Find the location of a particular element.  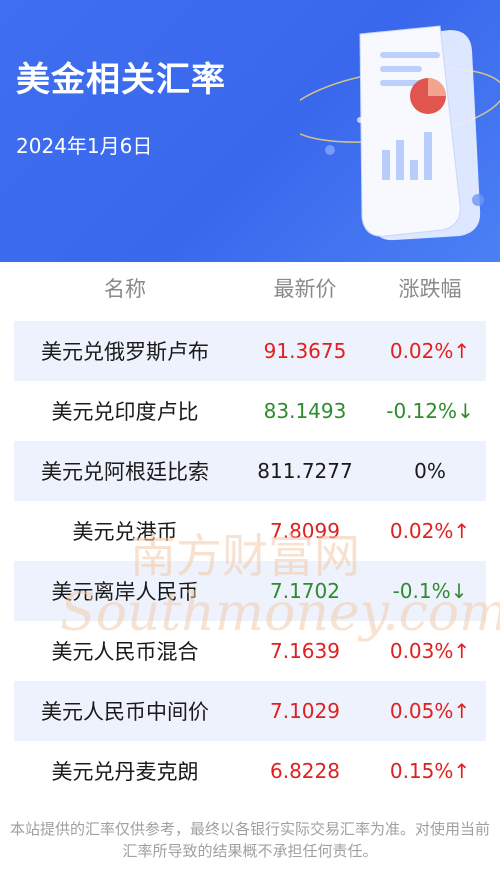

table-row: 美元兑丹麦克朗 6.8228 0.15%↑ is located at coordinates (250, 771).